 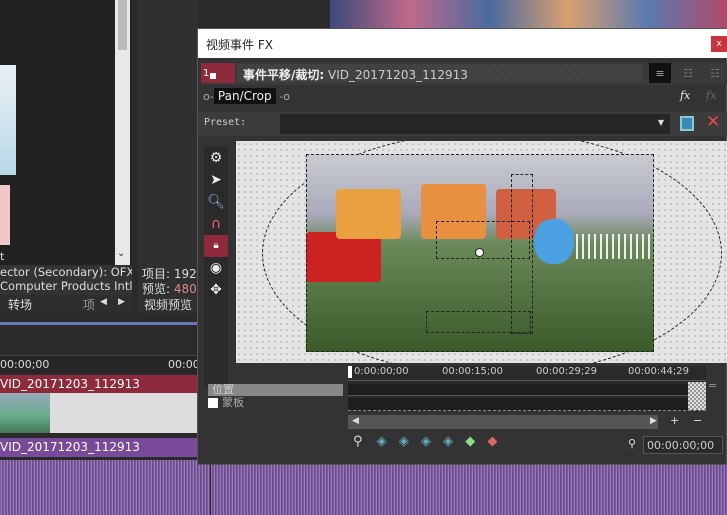 I want to click on zoom-icon: 🔍︎, so click(x=216, y=202).